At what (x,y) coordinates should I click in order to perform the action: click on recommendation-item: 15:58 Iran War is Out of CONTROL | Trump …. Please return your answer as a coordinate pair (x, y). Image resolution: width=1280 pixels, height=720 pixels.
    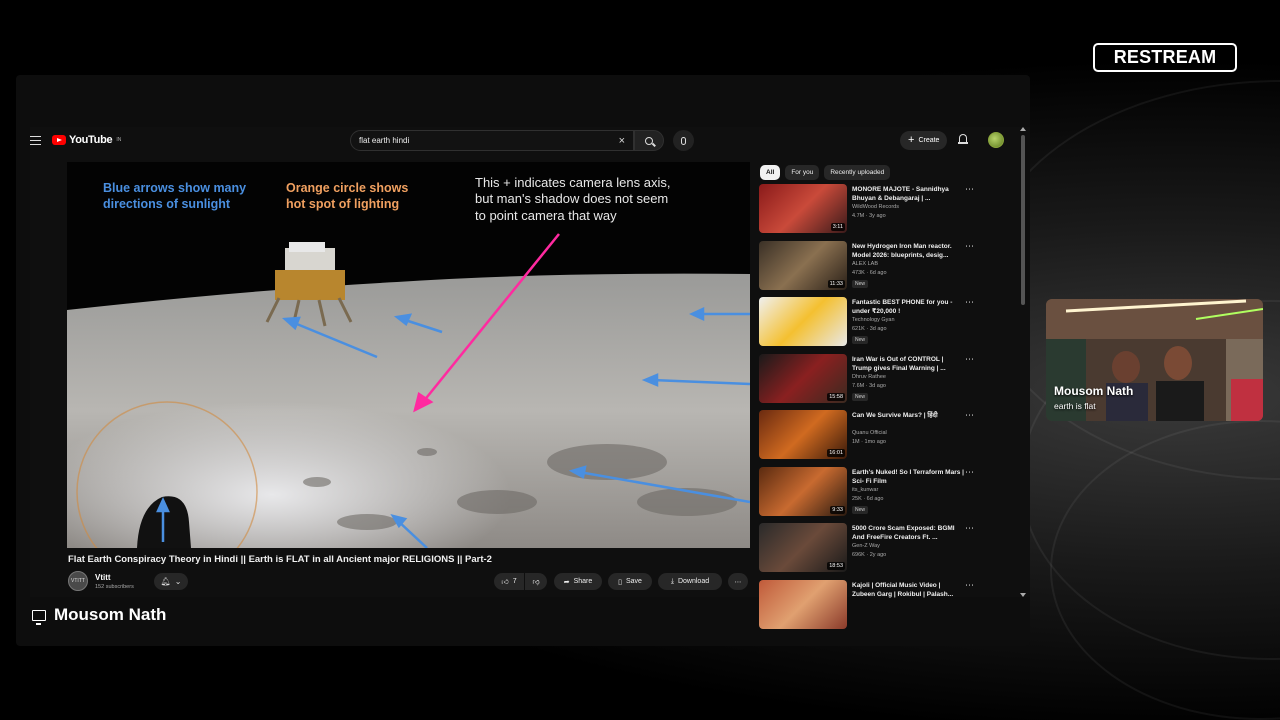
    Looking at the image, I should click on (871, 382).